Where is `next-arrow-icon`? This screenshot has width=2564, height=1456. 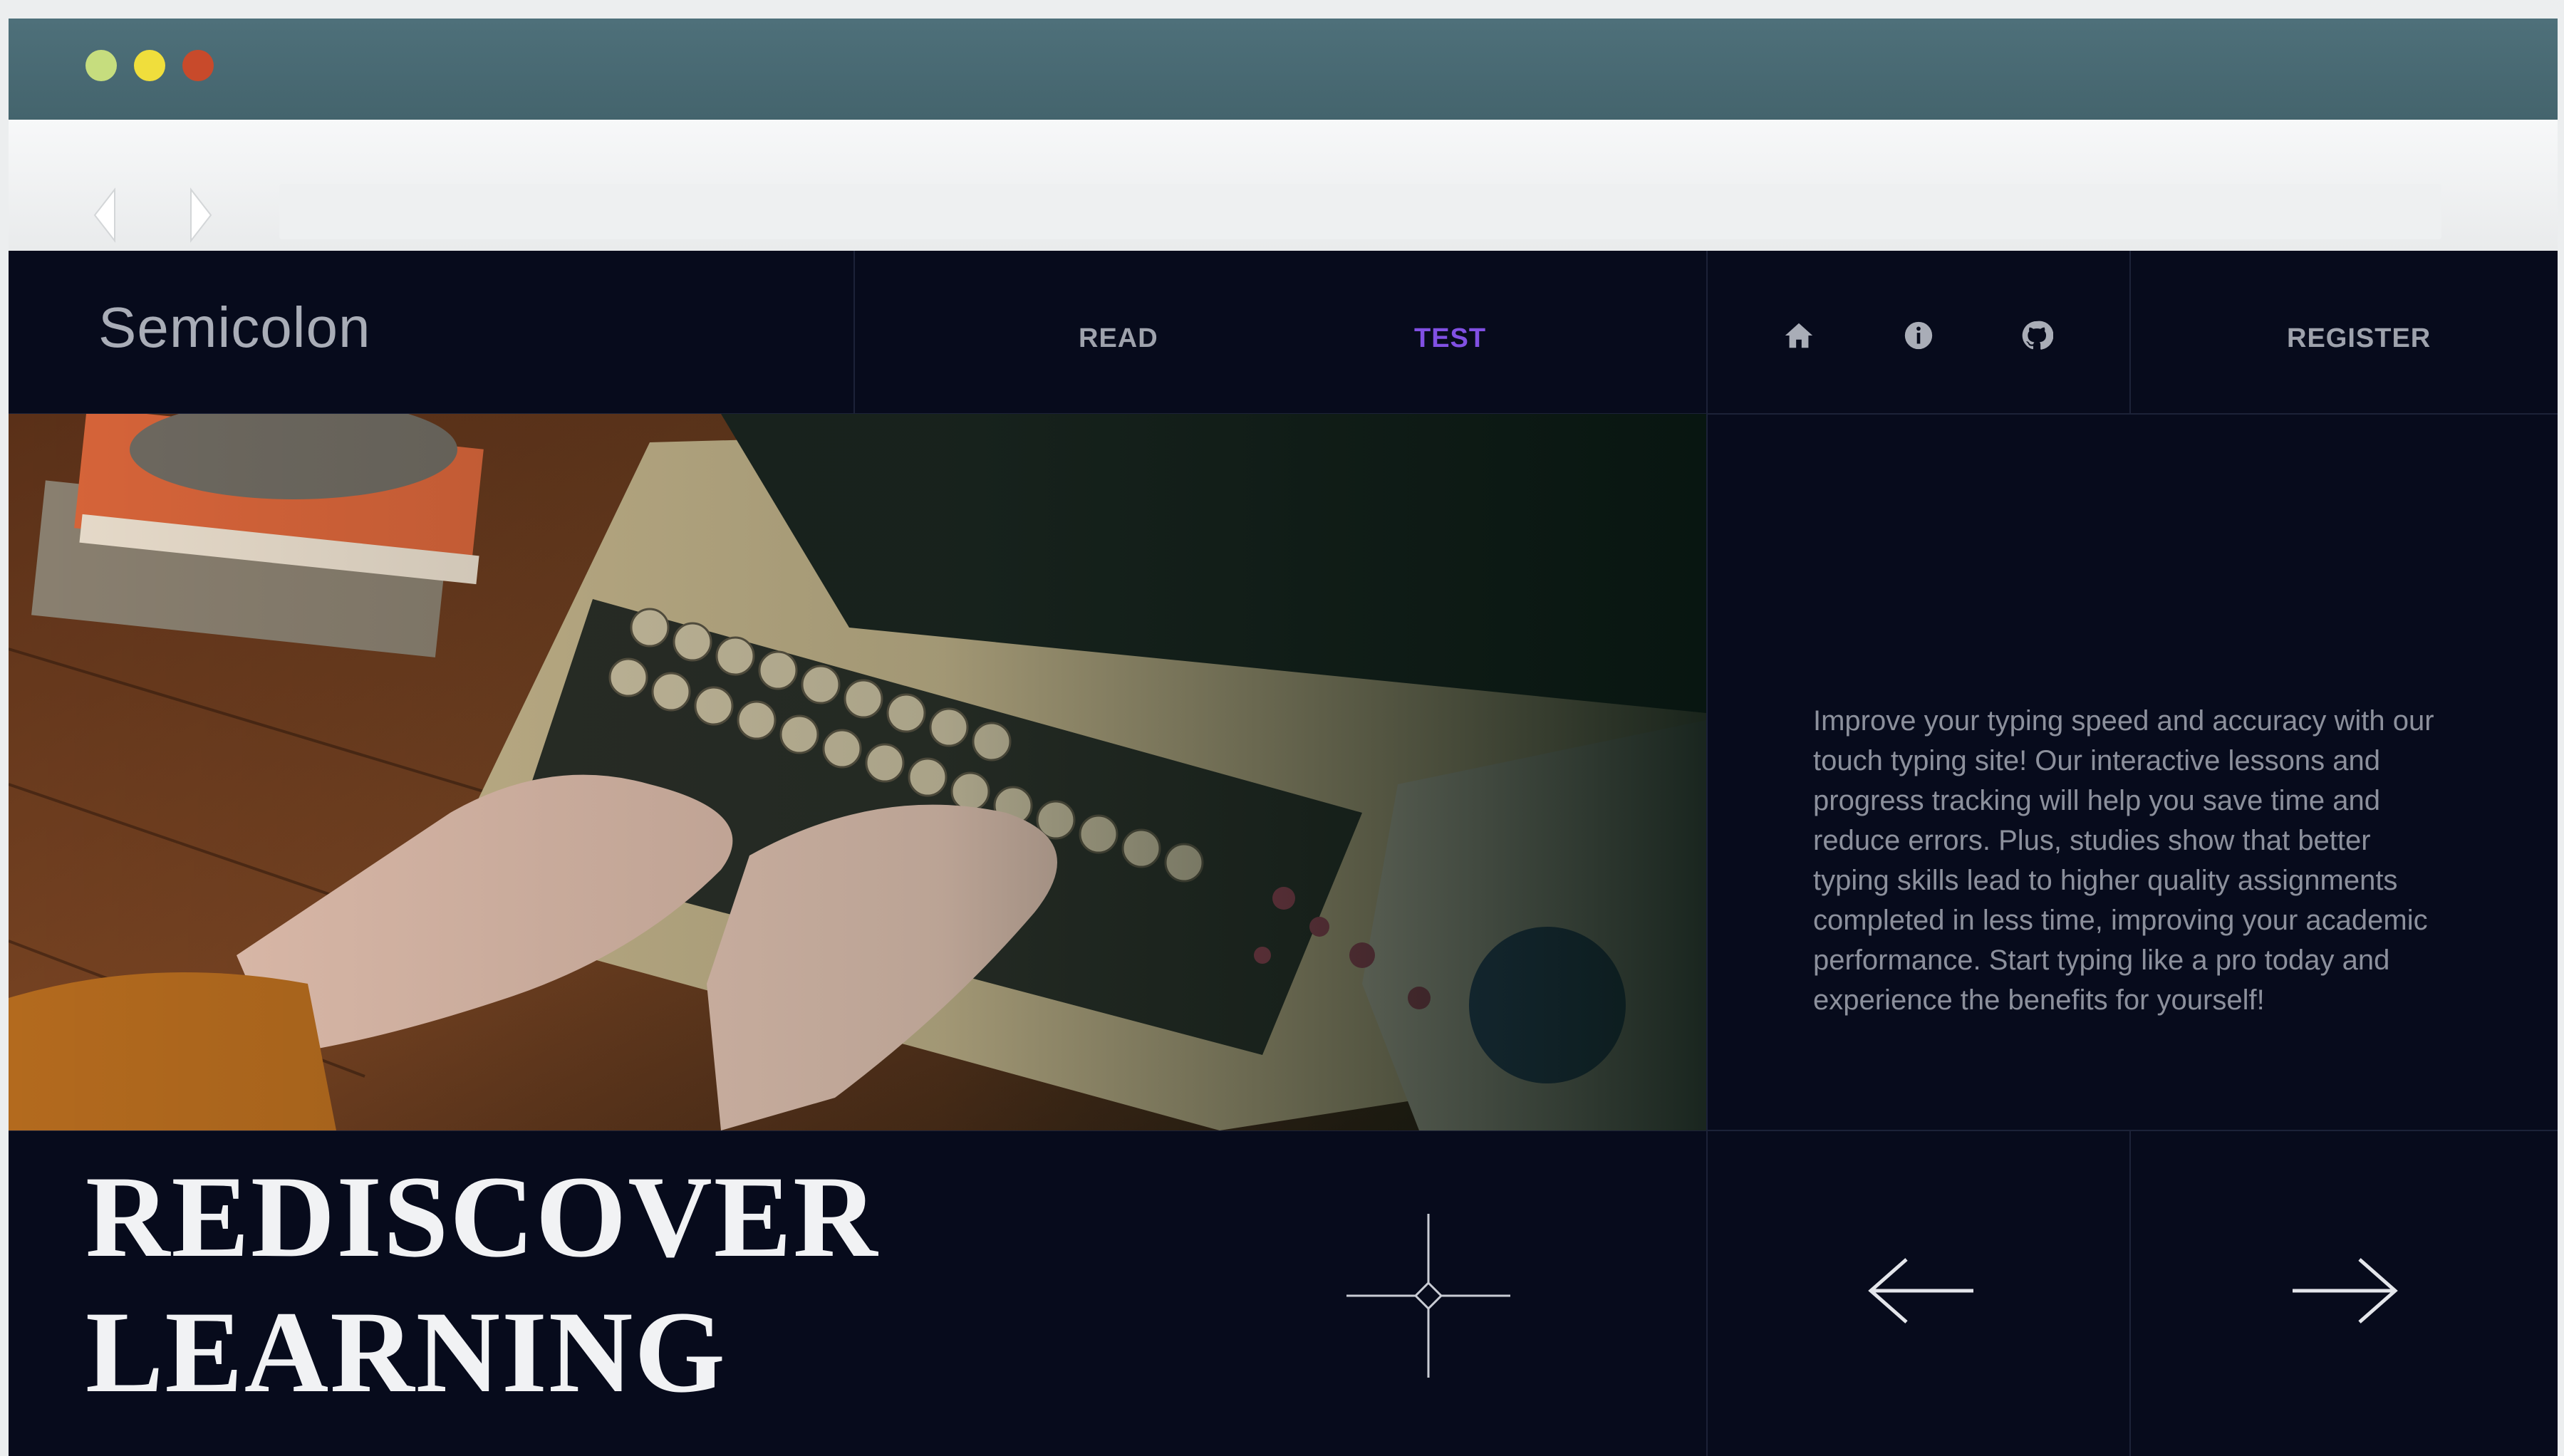 next-arrow-icon is located at coordinates (2344, 1290).